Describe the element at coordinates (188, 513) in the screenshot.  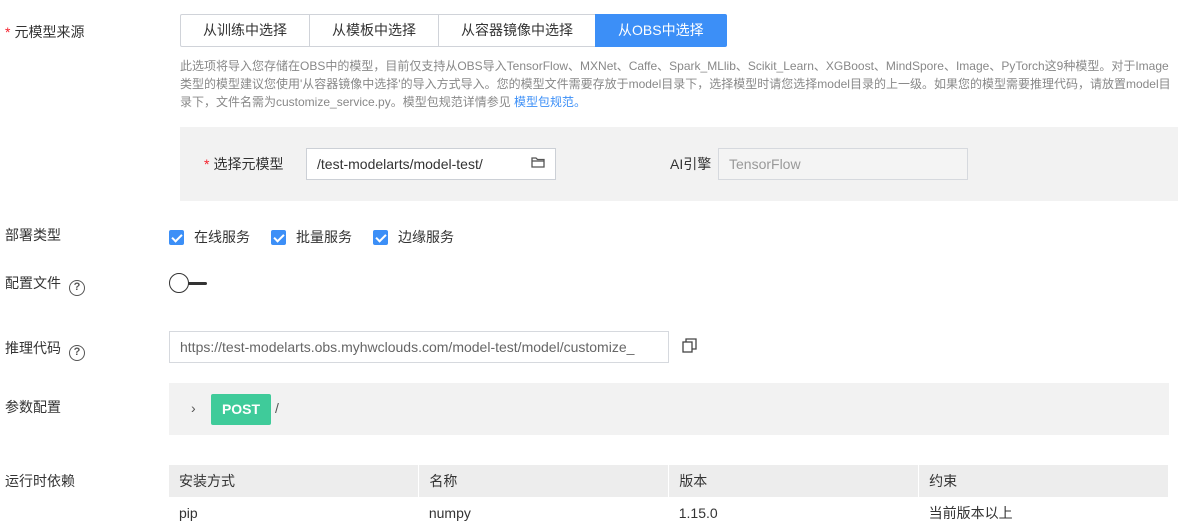
I see `table-cell: pip` at that location.